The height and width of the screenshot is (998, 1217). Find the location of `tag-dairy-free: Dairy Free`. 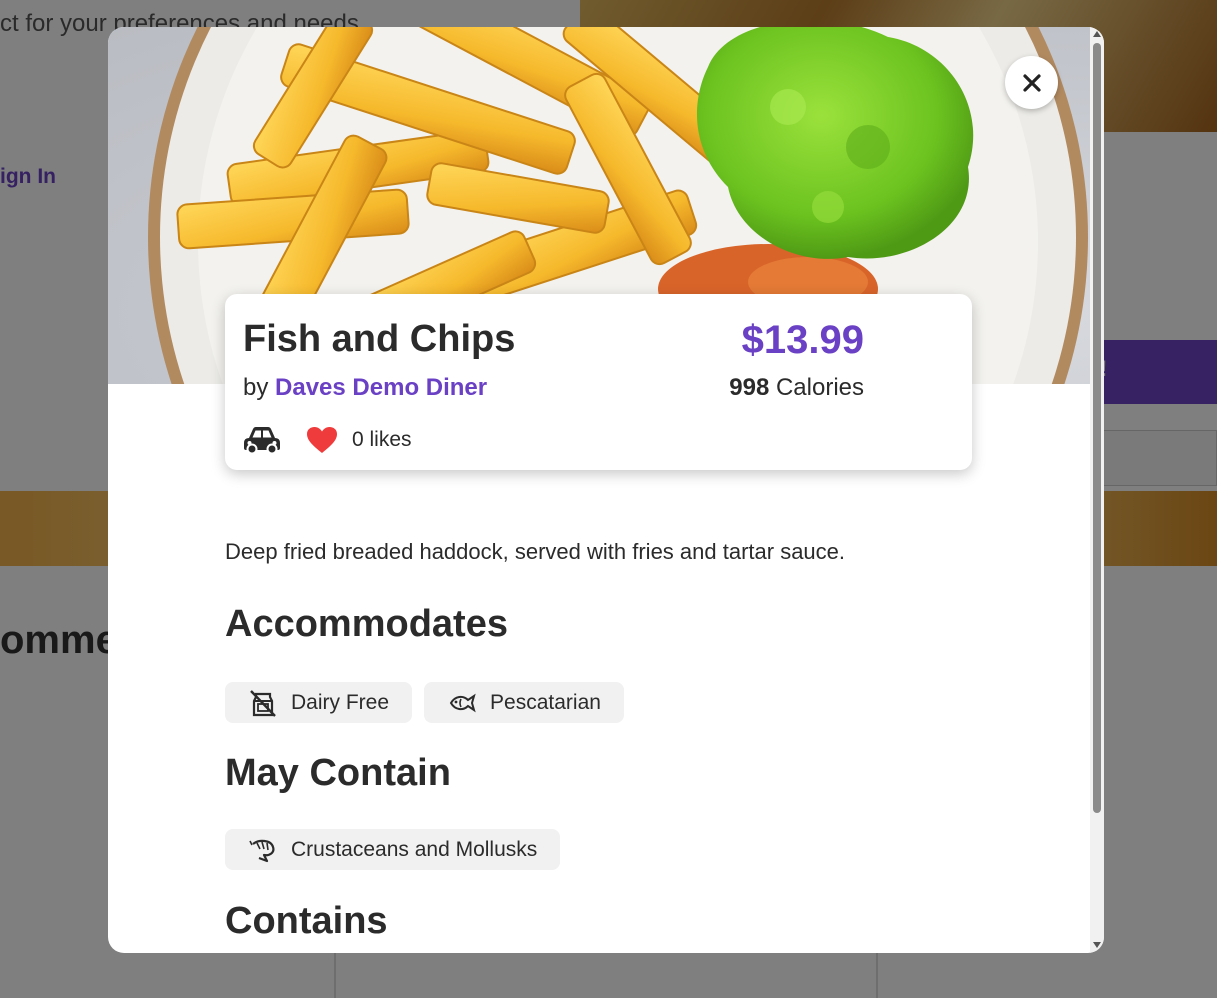

tag-dairy-free: Dairy Free is located at coordinates (319, 702).